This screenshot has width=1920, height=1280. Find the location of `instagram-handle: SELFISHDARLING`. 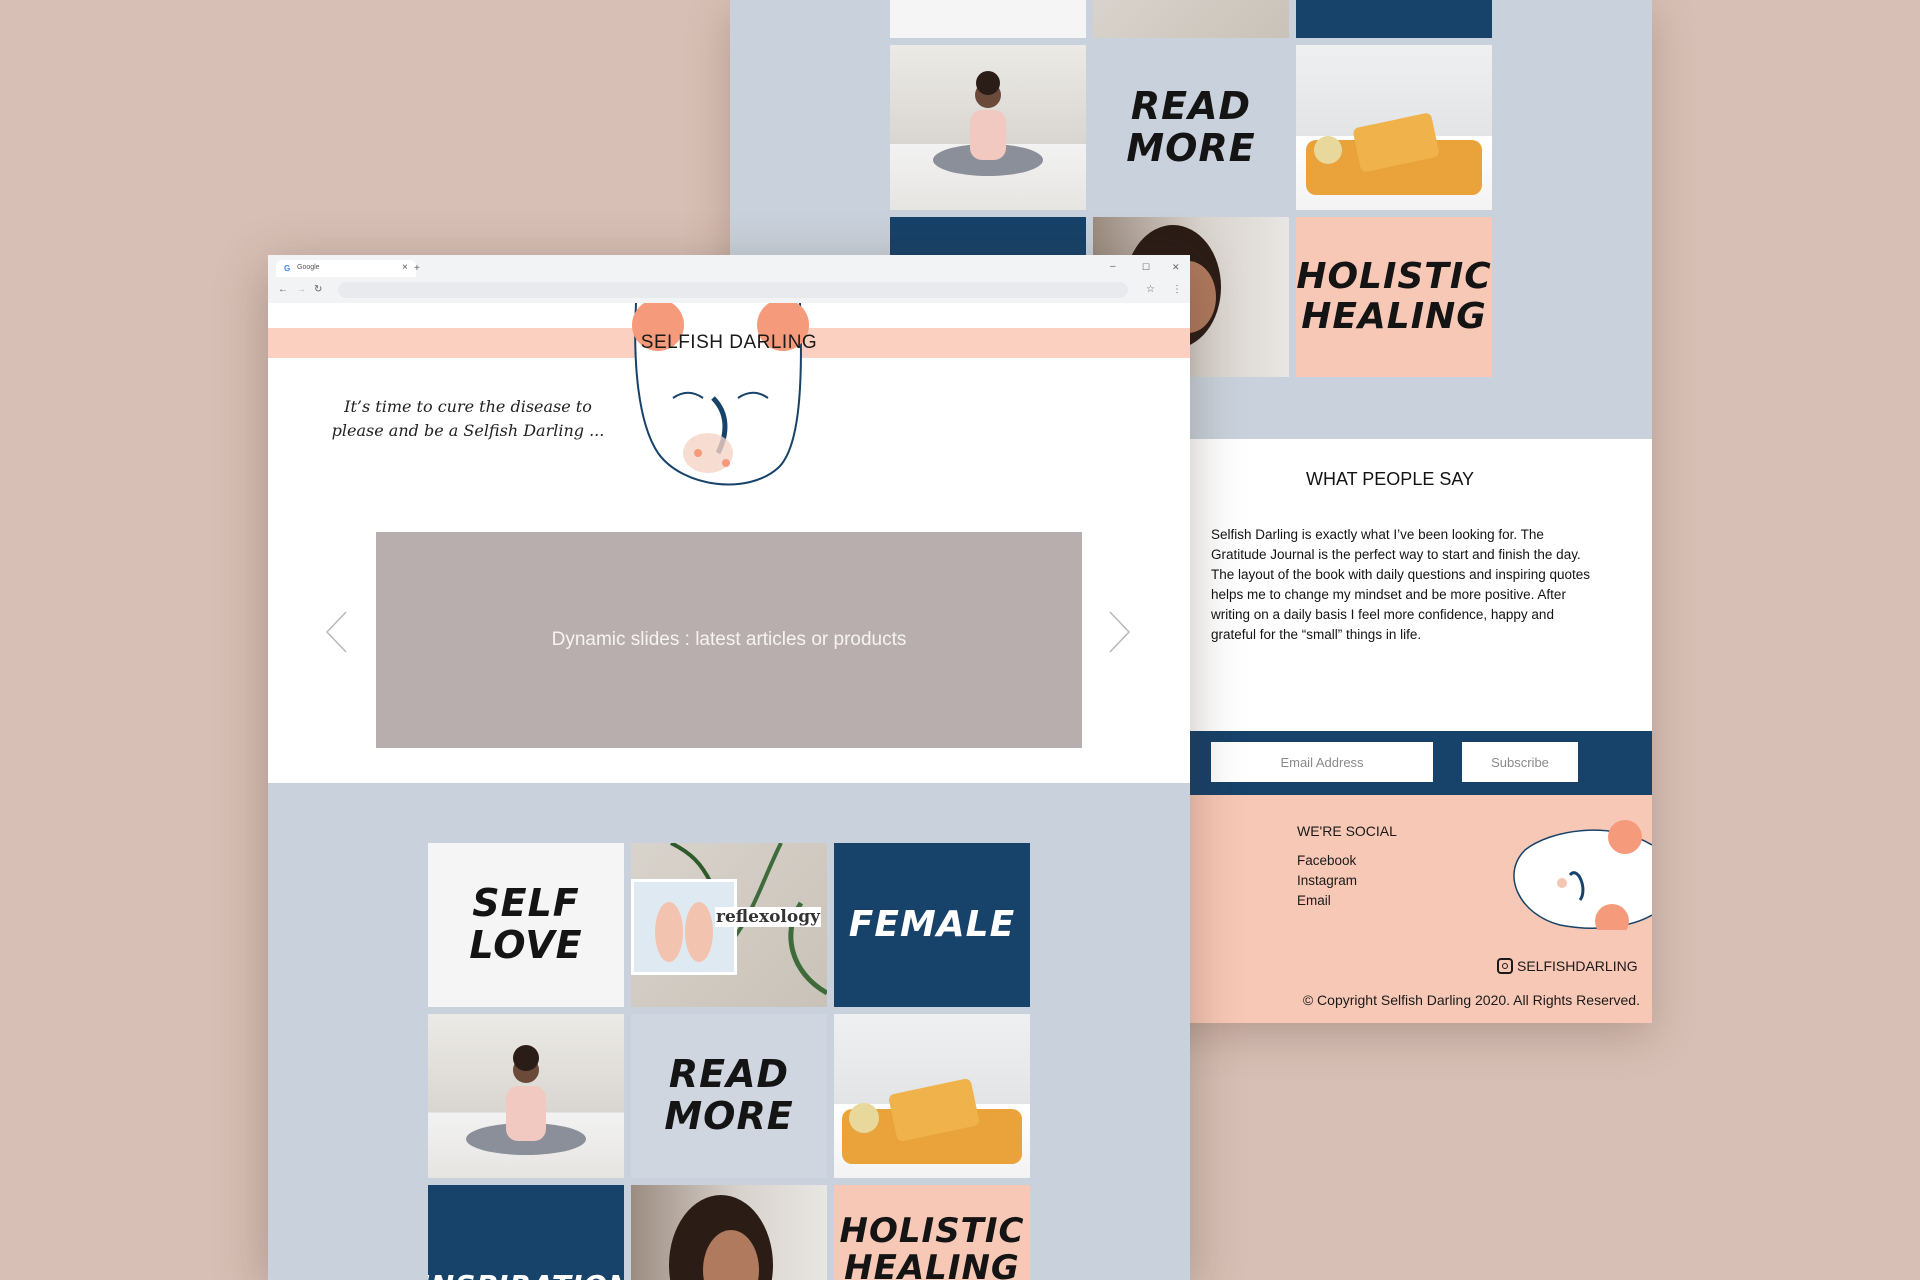

instagram-handle: SELFISHDARLING is located at coordinates (1577, 966).